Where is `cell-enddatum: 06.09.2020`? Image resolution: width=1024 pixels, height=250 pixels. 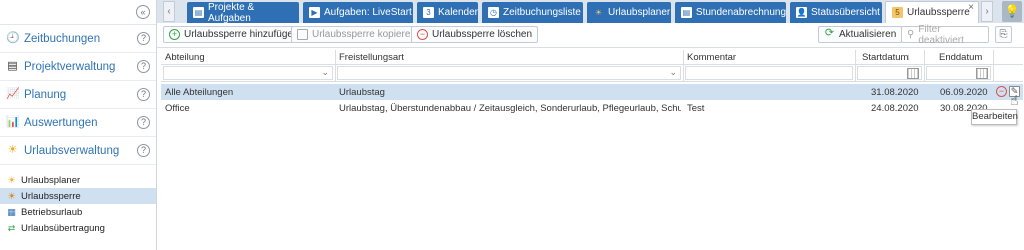
cell-enddatum: 06.09.2020 is located at coordinates (964, 92).